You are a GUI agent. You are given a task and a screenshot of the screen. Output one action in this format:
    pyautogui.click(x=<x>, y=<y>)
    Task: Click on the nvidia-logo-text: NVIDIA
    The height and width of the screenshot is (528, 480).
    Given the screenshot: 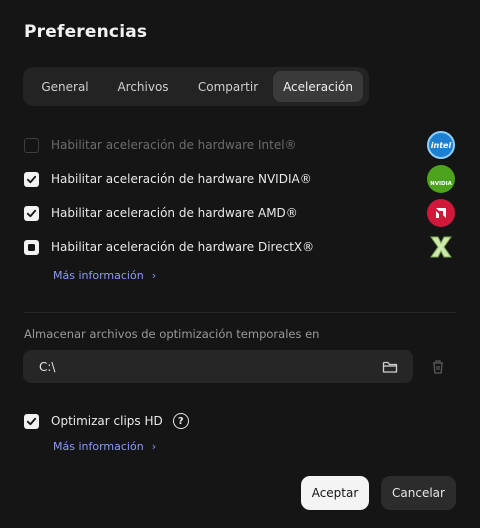 What is the action you would take?
    pyautogui.click(x=441, y=184)
    